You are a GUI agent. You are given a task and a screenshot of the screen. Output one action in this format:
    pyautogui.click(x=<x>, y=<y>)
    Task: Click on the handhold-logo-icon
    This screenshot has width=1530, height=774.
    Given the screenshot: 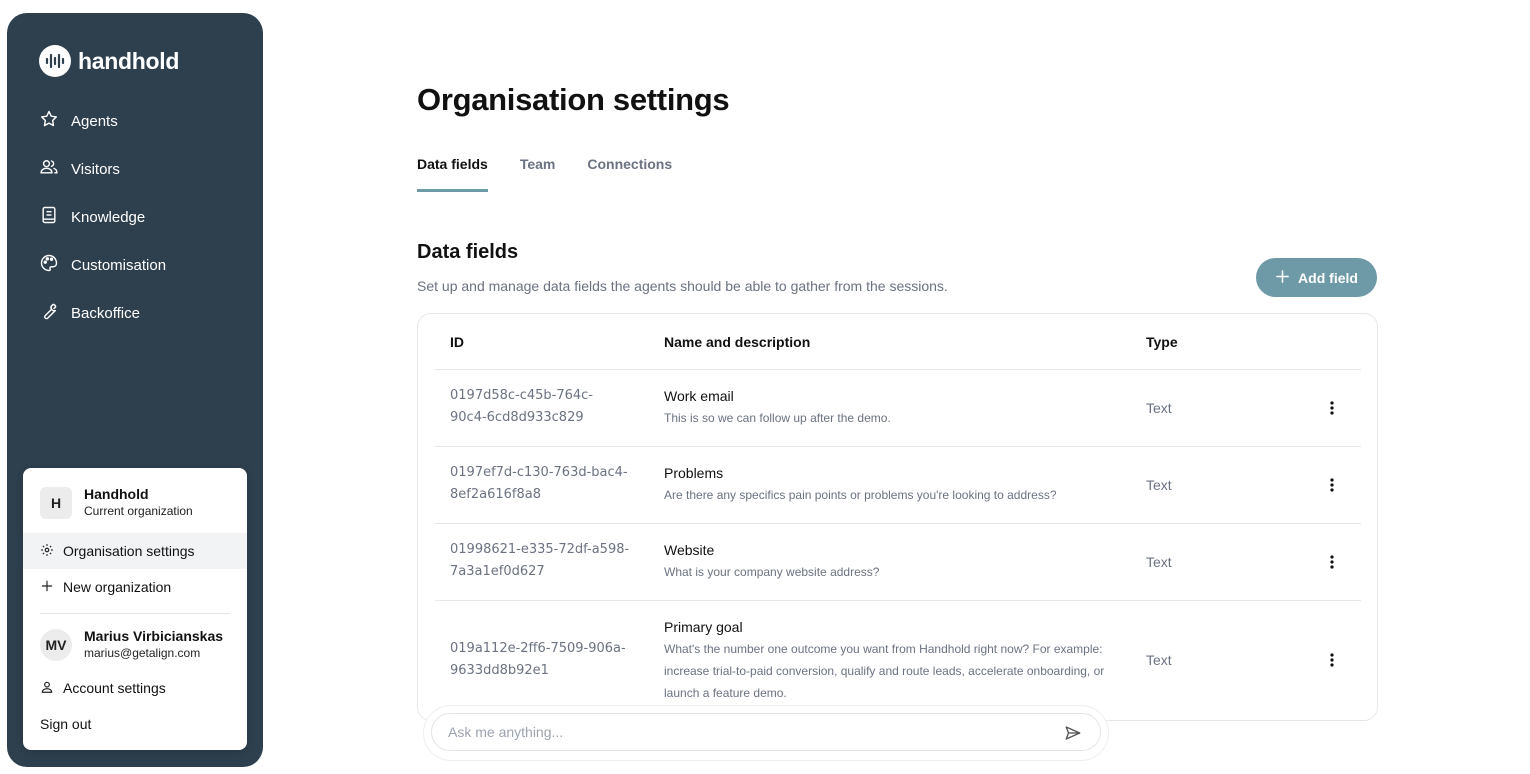 What is the action you would take?
    pyautogui.click(x=55, y=61)
    